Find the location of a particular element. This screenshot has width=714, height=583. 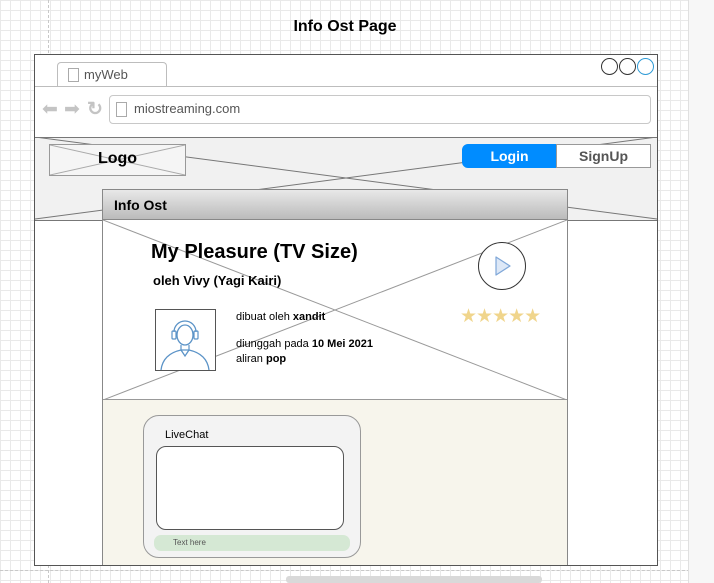

address-bar: miostreaming.com is located at coordinates (380, 109).